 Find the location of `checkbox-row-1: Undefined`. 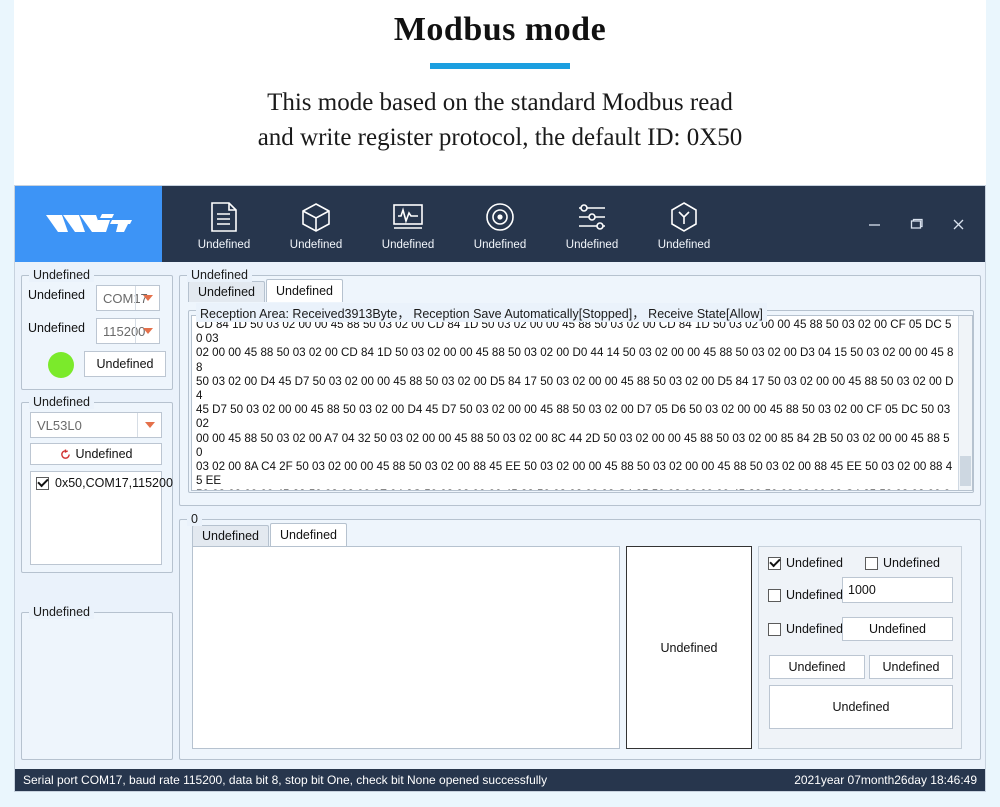

checkbox-row-1: Undefined is located at coordinates (805, 563).